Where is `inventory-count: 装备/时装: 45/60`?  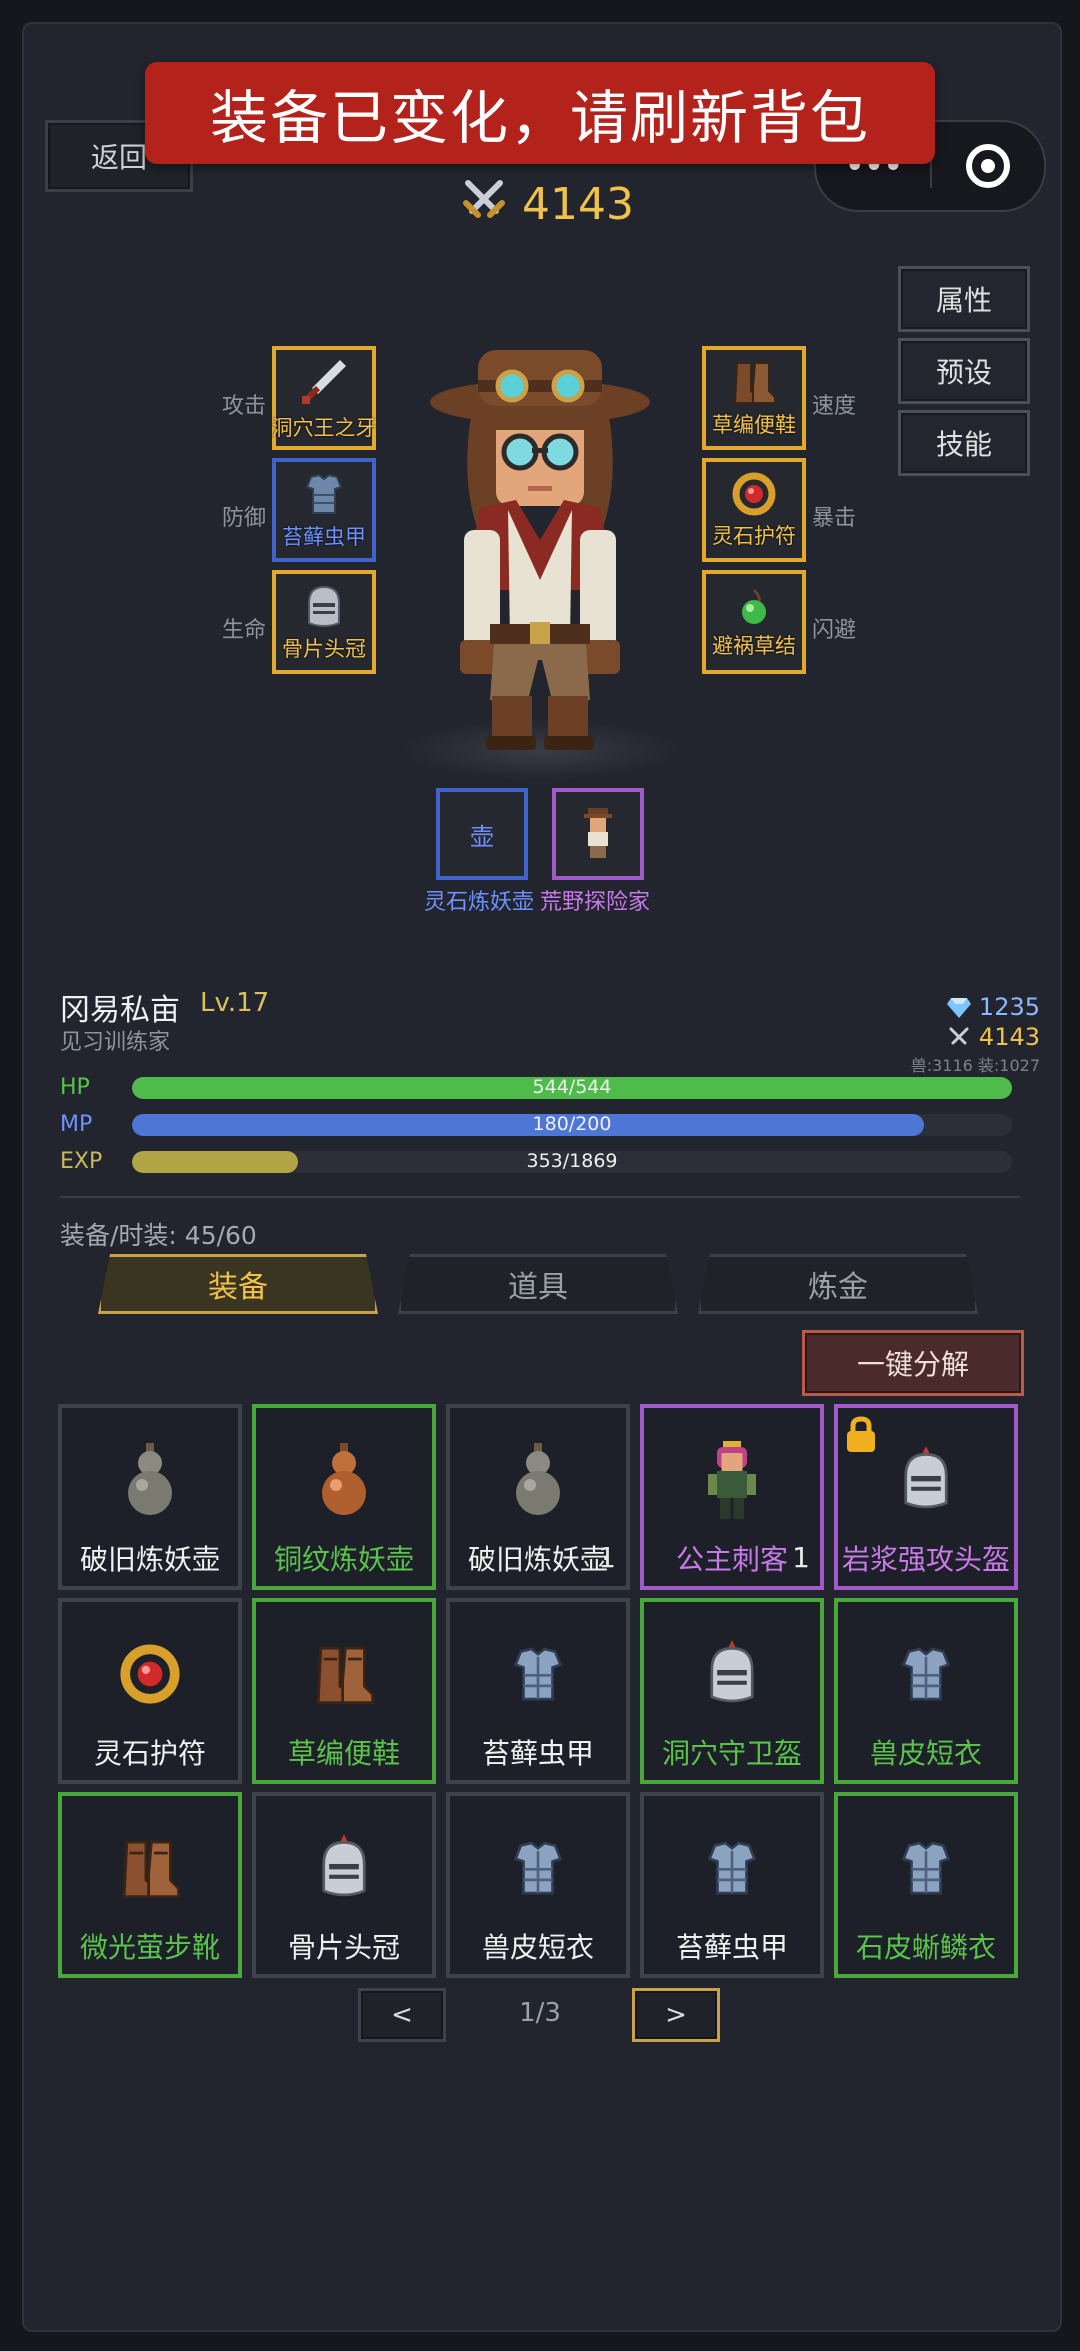 inventory-count: 装备/时装: 45/60 is located at coordinates (158, 1235).